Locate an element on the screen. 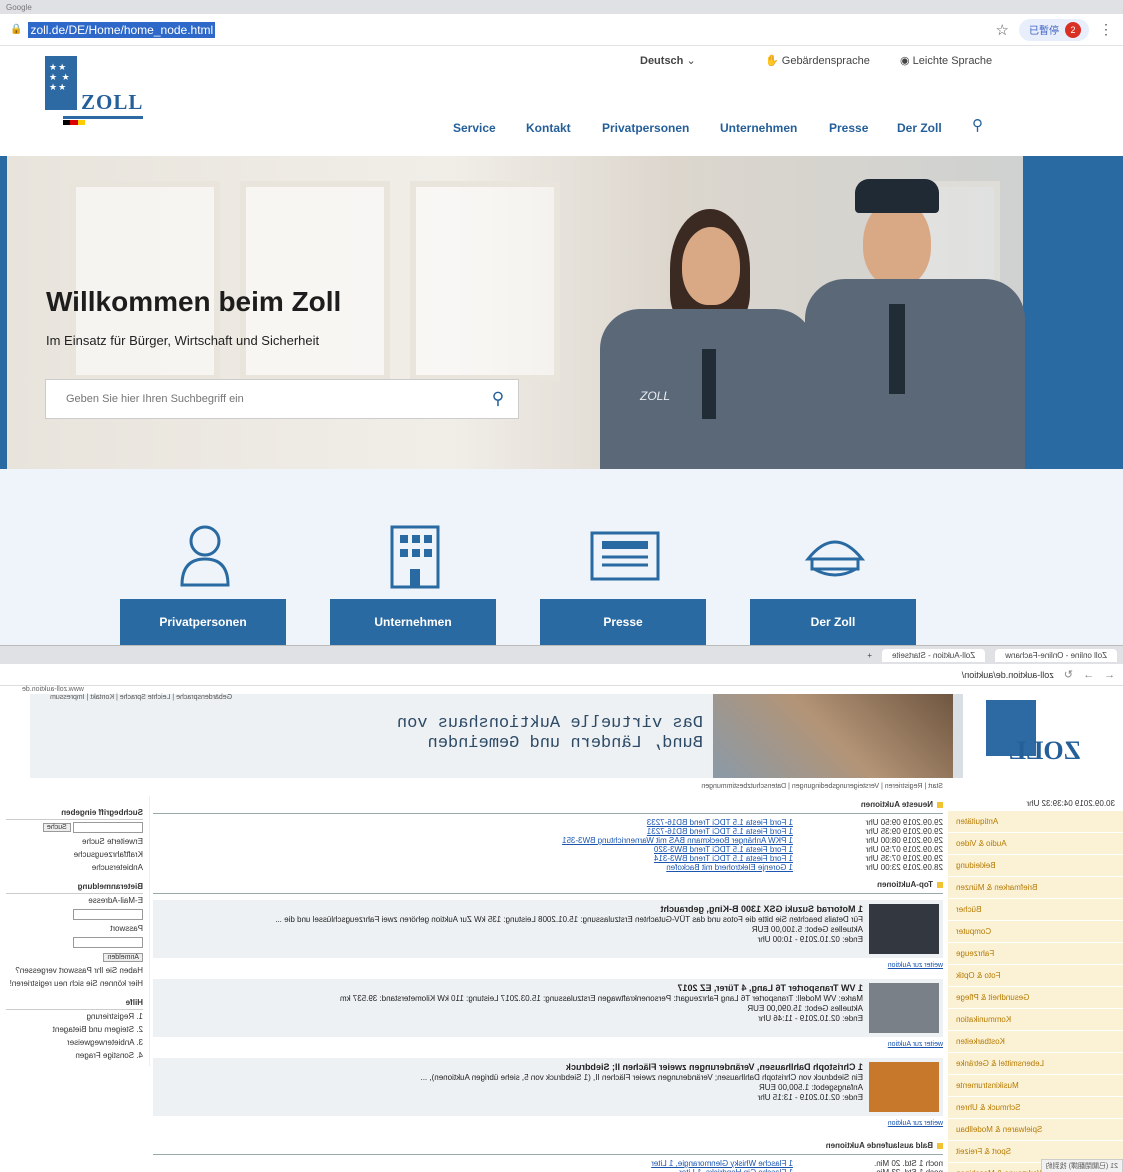 The height and width of the screenshot is (1172, 1123). more-menu-icon: ⋮ is located at coordinates (1106, 29).